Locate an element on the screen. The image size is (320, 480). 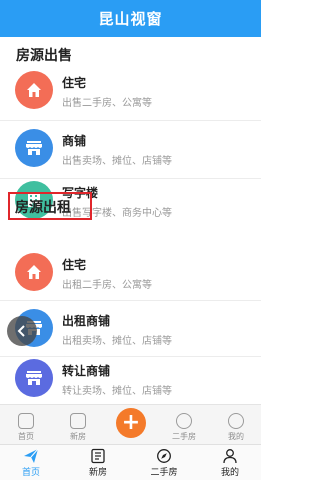
bottom-tab-bar: 首页 新房 二手房 我的 is located at coordinates (130, 462).